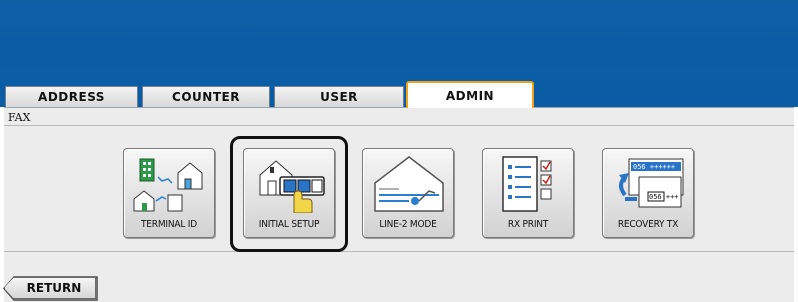 This screenshot has width=798, height=302. Describe the element at coordinates (292, 186) in the screenshot. I see `initial-setup-icon` at that location.